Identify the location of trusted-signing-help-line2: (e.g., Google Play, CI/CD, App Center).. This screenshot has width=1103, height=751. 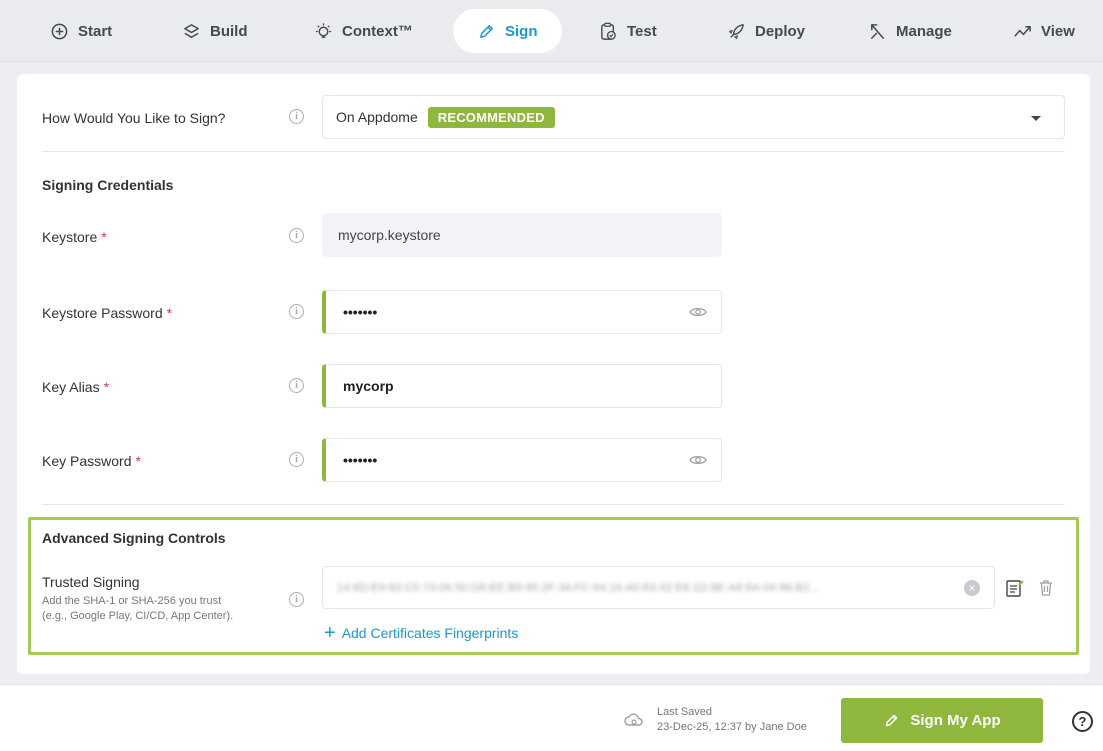
(138, 616).